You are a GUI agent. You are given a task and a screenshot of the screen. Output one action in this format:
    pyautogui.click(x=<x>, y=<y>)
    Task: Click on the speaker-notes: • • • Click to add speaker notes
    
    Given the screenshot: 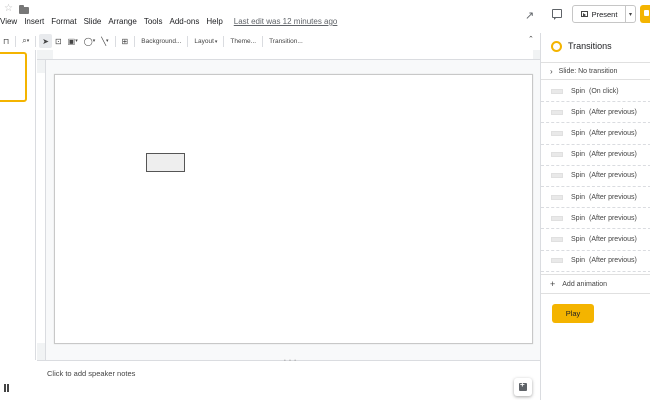 What is the action you would take?
    pyautogui.click(x=288, y=379)
    